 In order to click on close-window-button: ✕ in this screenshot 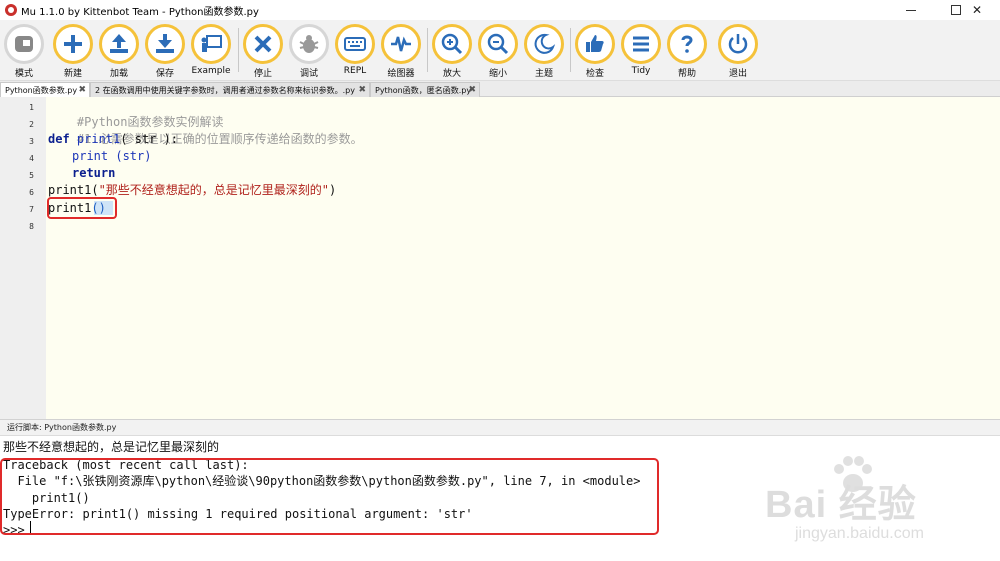, I will do `click(977, 10)`.